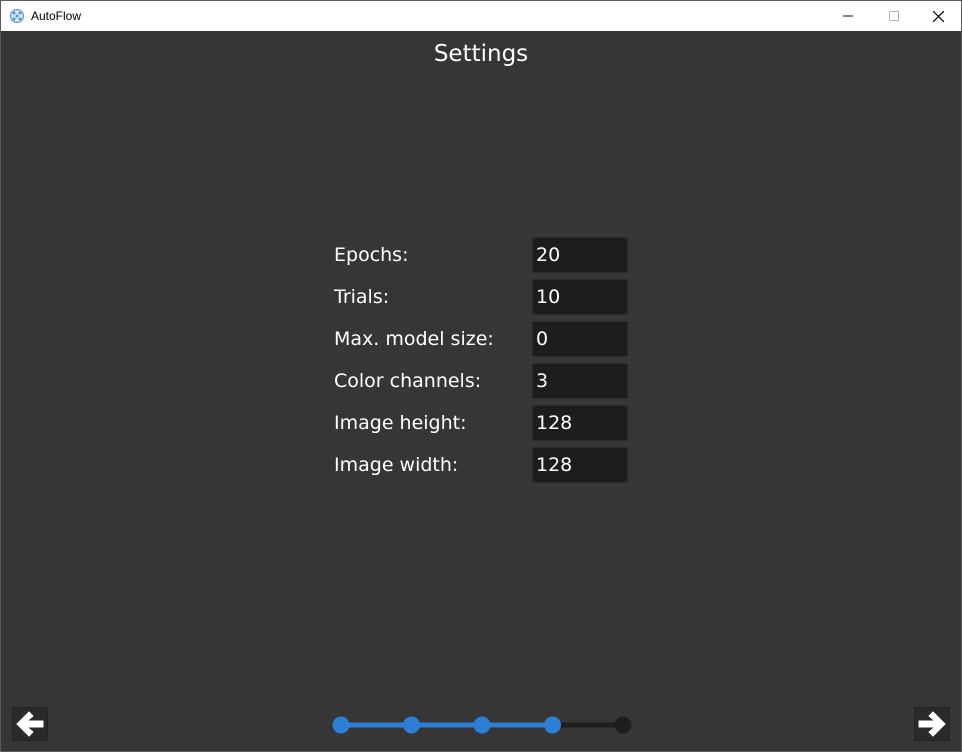 The height and width of the screenshot is (752, 962). What do you see at coordinates (484, 468) in the screenshot?
I see `form-row-image-width: Image width:` at bounding box center [484, 468].